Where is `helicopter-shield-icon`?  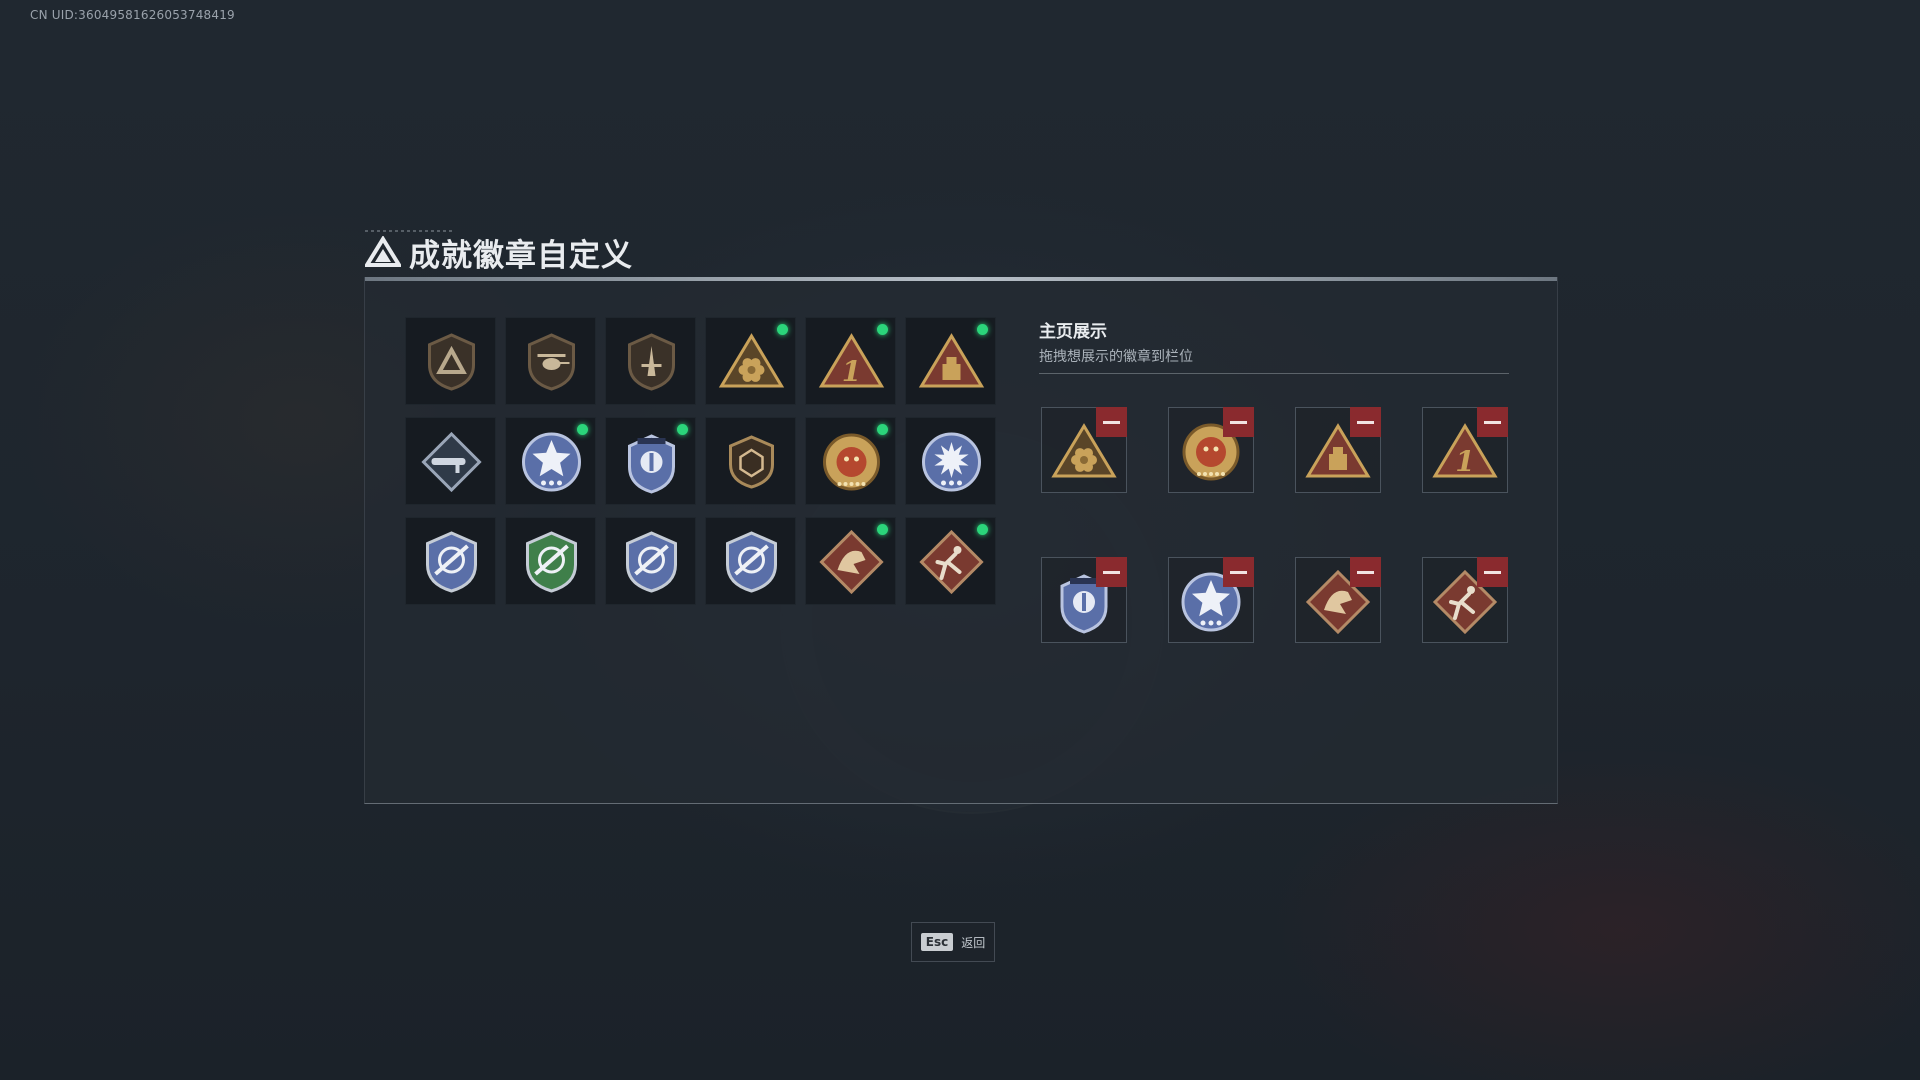 helicopter-shield-icon is located at coordinates (551, 362).